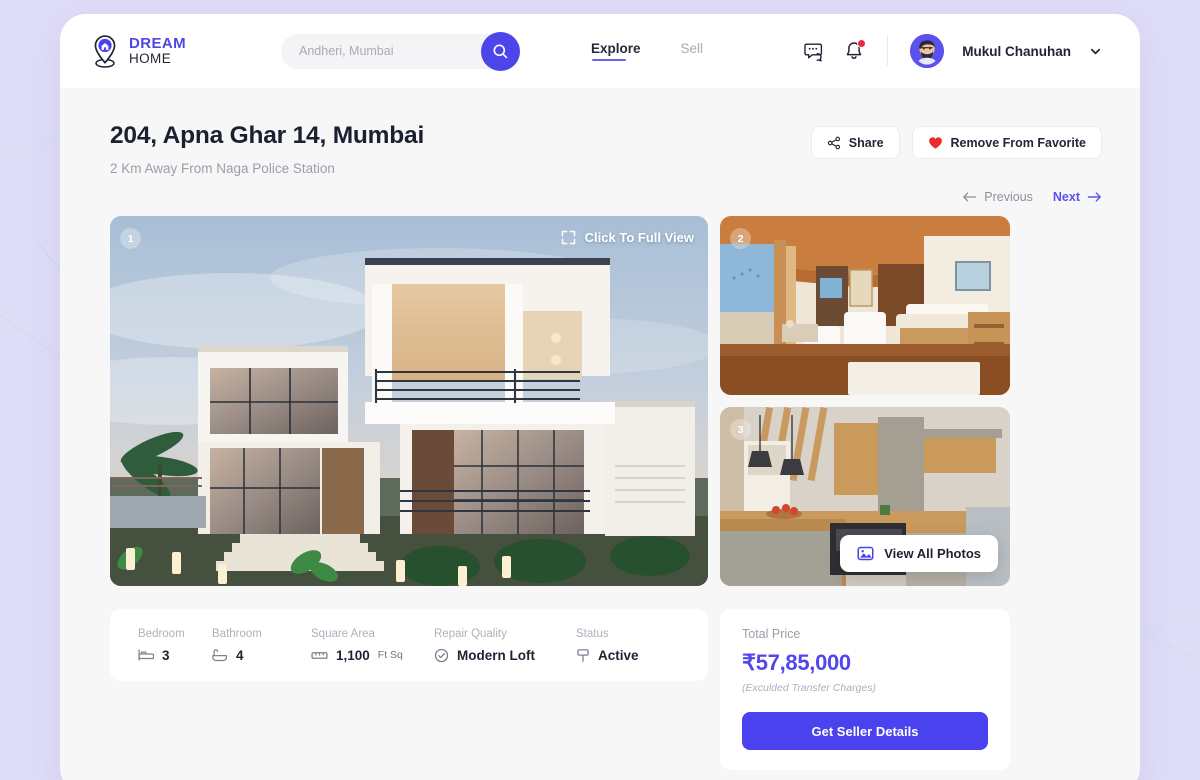  I want to click on page-title: 204, Apna Ghar 14, Mumbai, so click(267, 135).